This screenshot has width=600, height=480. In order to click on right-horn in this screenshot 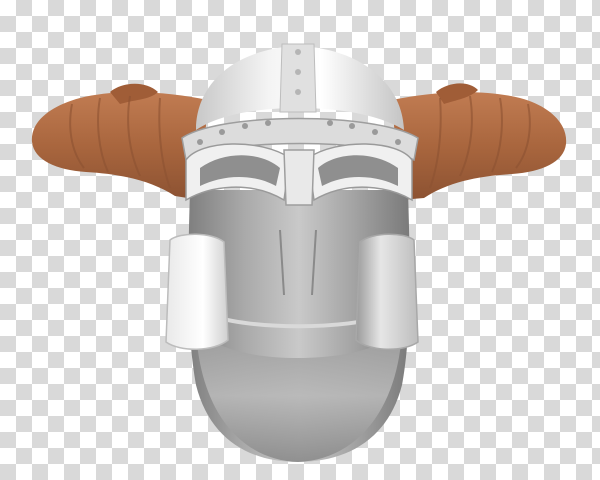, I will do `click(479, 141)`.